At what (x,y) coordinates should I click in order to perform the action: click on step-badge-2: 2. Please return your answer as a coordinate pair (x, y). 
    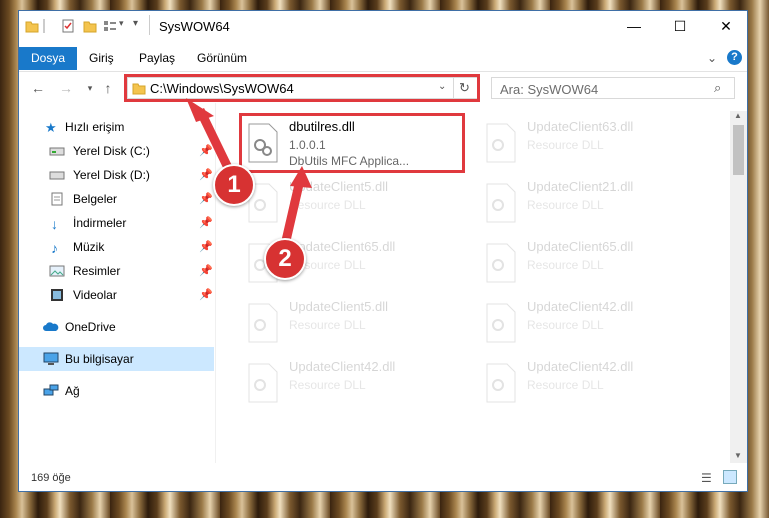
    Looking at the image, I should click on (285, 259).